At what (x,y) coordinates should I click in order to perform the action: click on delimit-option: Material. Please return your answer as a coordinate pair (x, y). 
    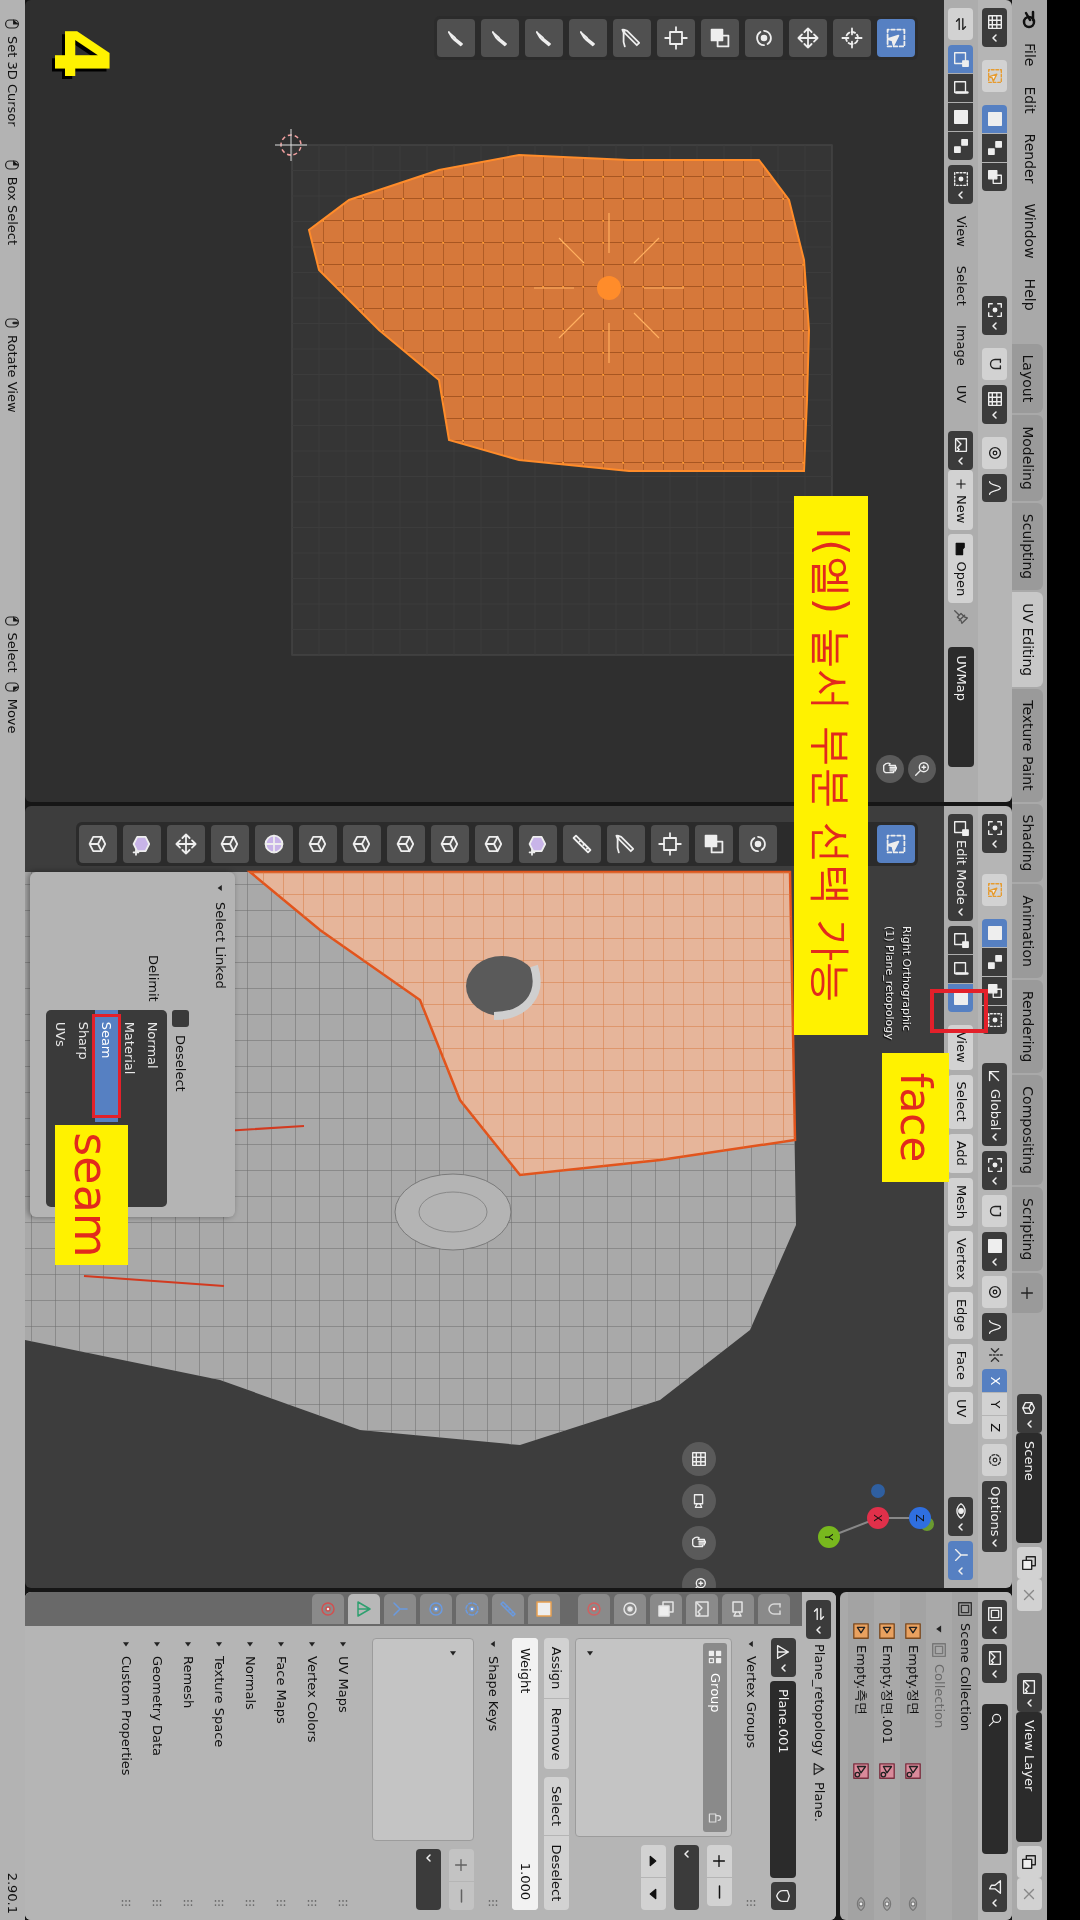
    Looking at the image, I should click on (129, 1048).